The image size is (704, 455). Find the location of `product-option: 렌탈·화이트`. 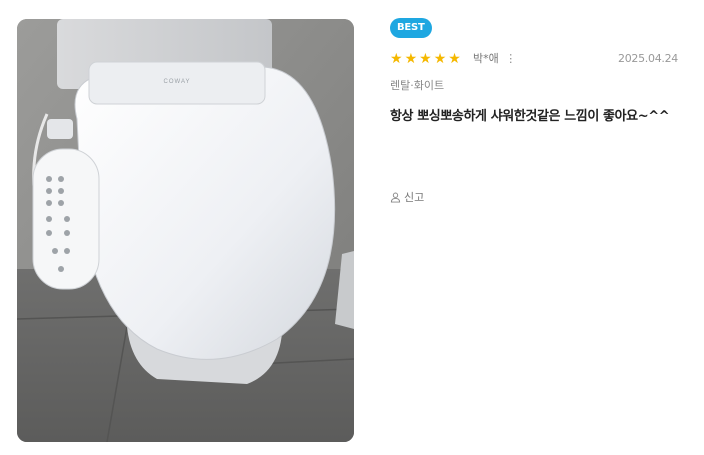

product-option: 렌탈·화이트 is located at coordinates (417, 85).